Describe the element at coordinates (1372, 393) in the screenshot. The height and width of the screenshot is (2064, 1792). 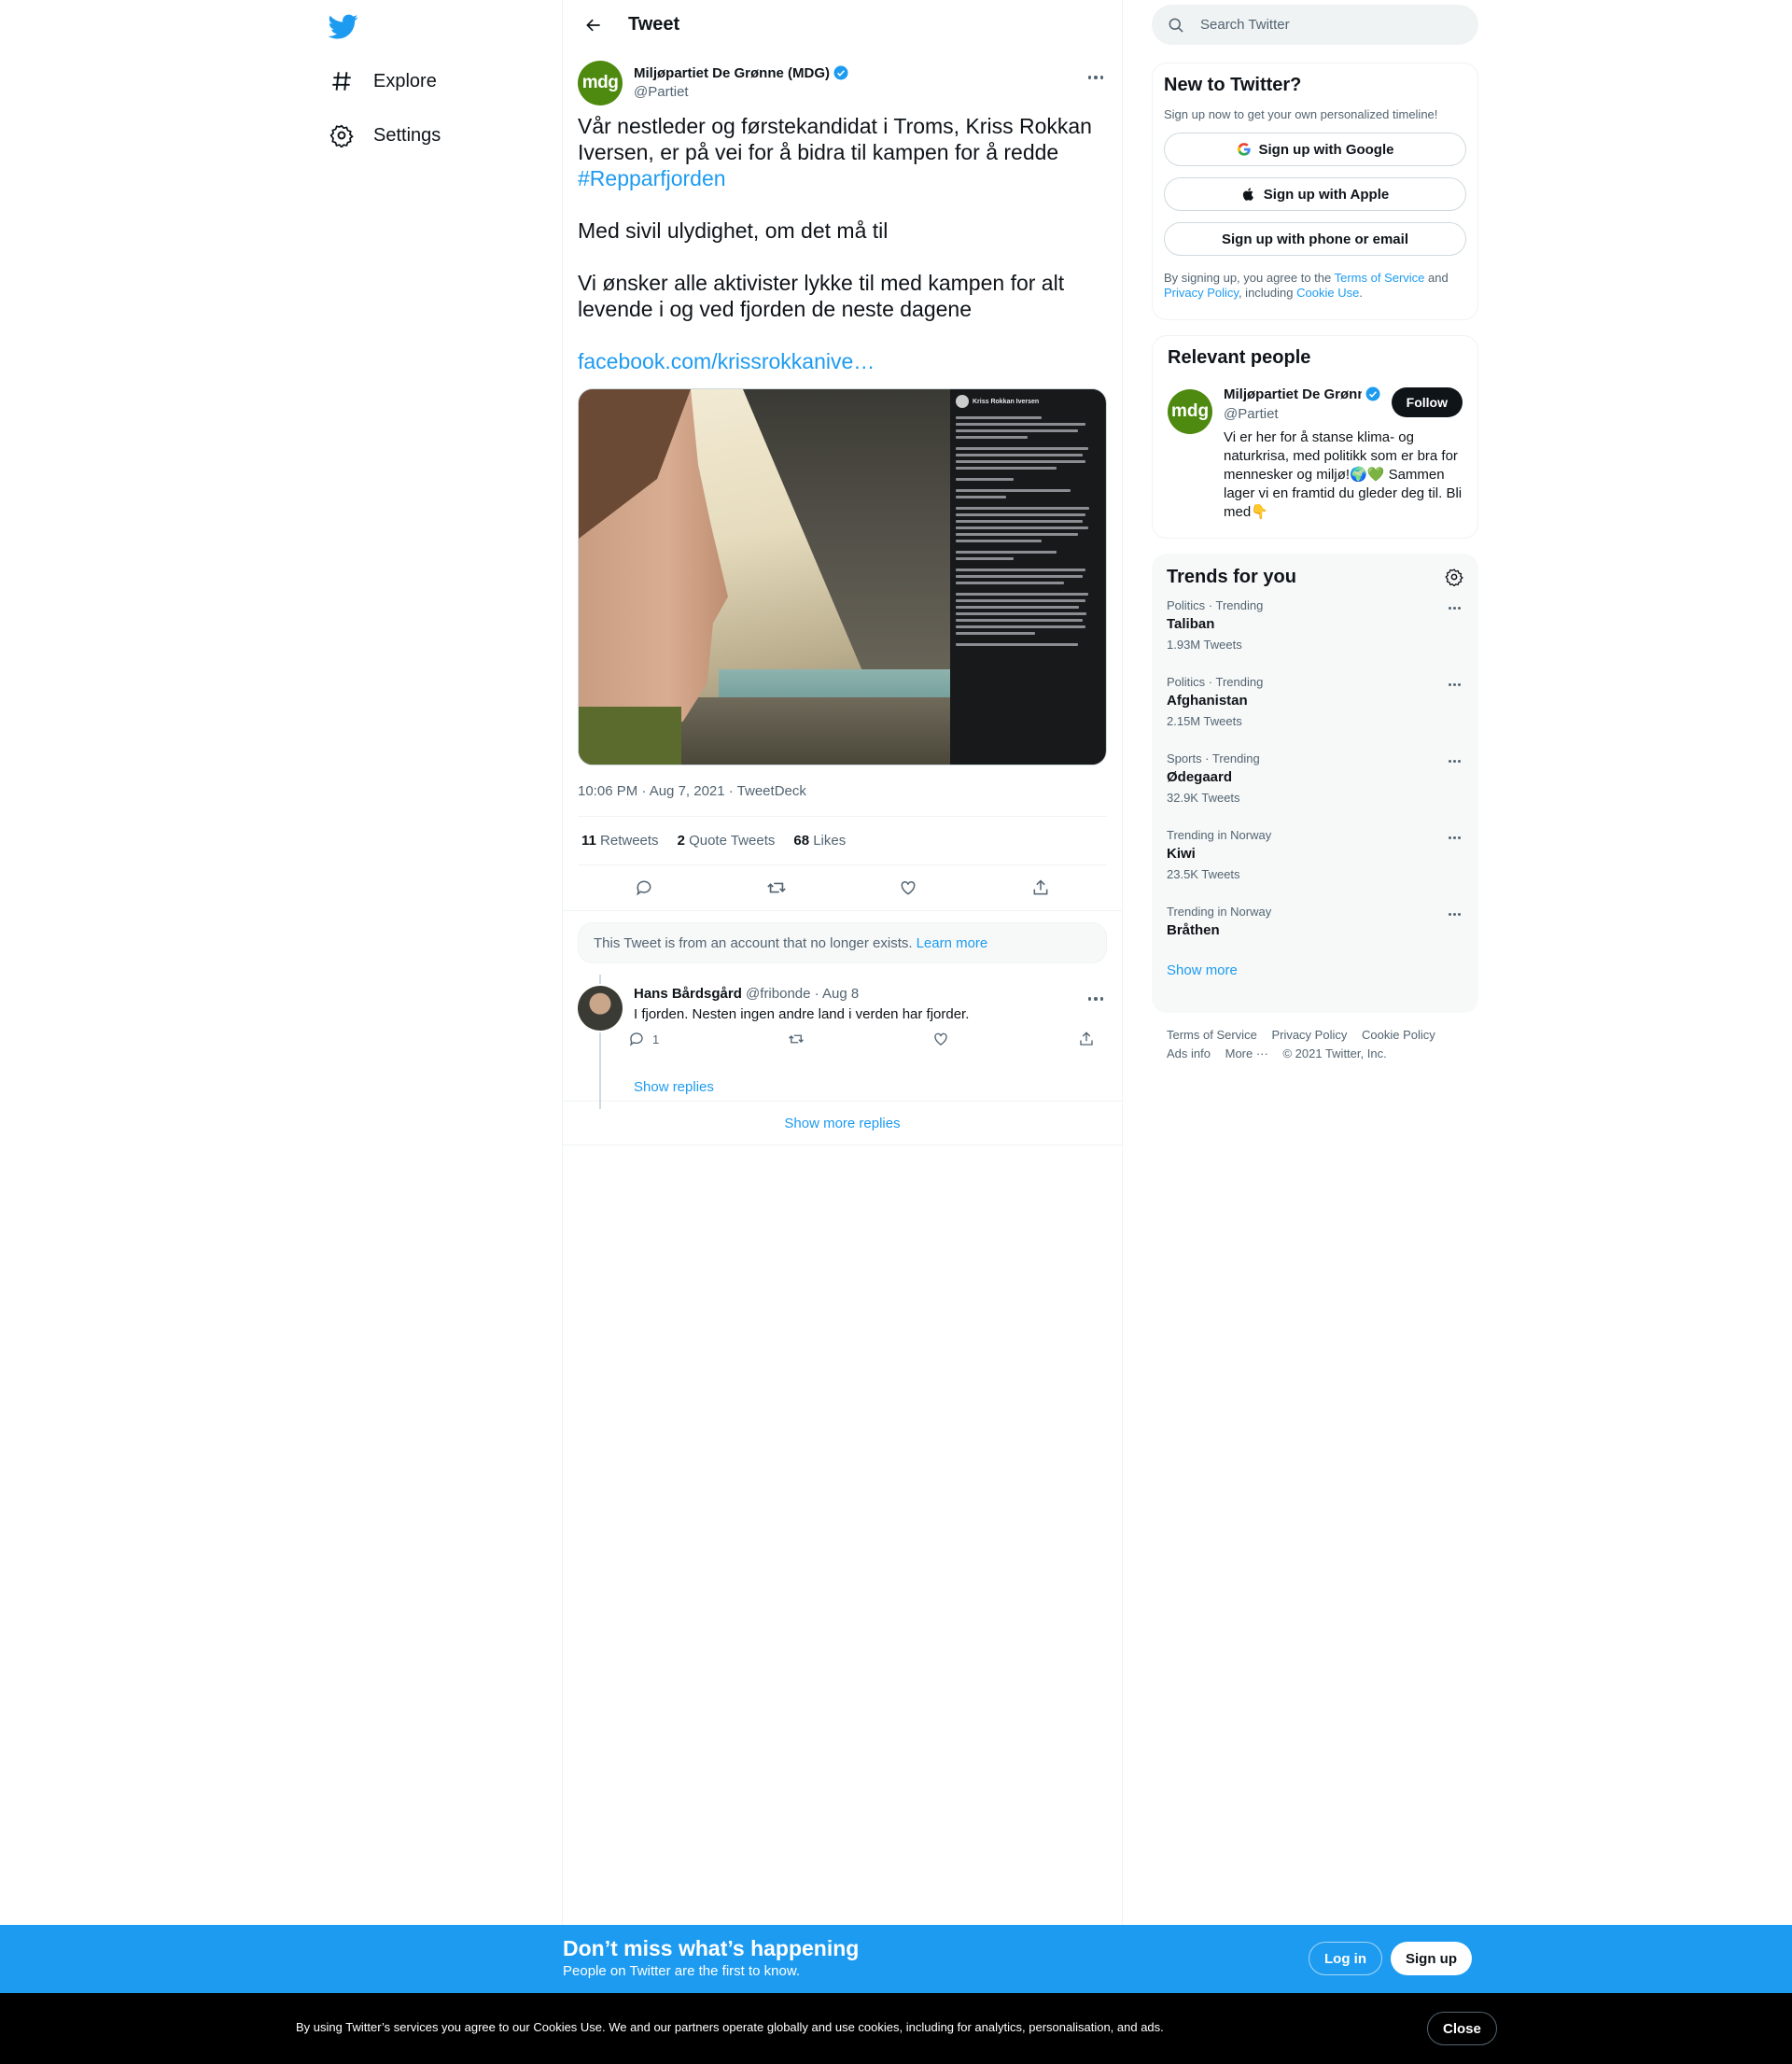
I see `verified-badge-icon` at that location.